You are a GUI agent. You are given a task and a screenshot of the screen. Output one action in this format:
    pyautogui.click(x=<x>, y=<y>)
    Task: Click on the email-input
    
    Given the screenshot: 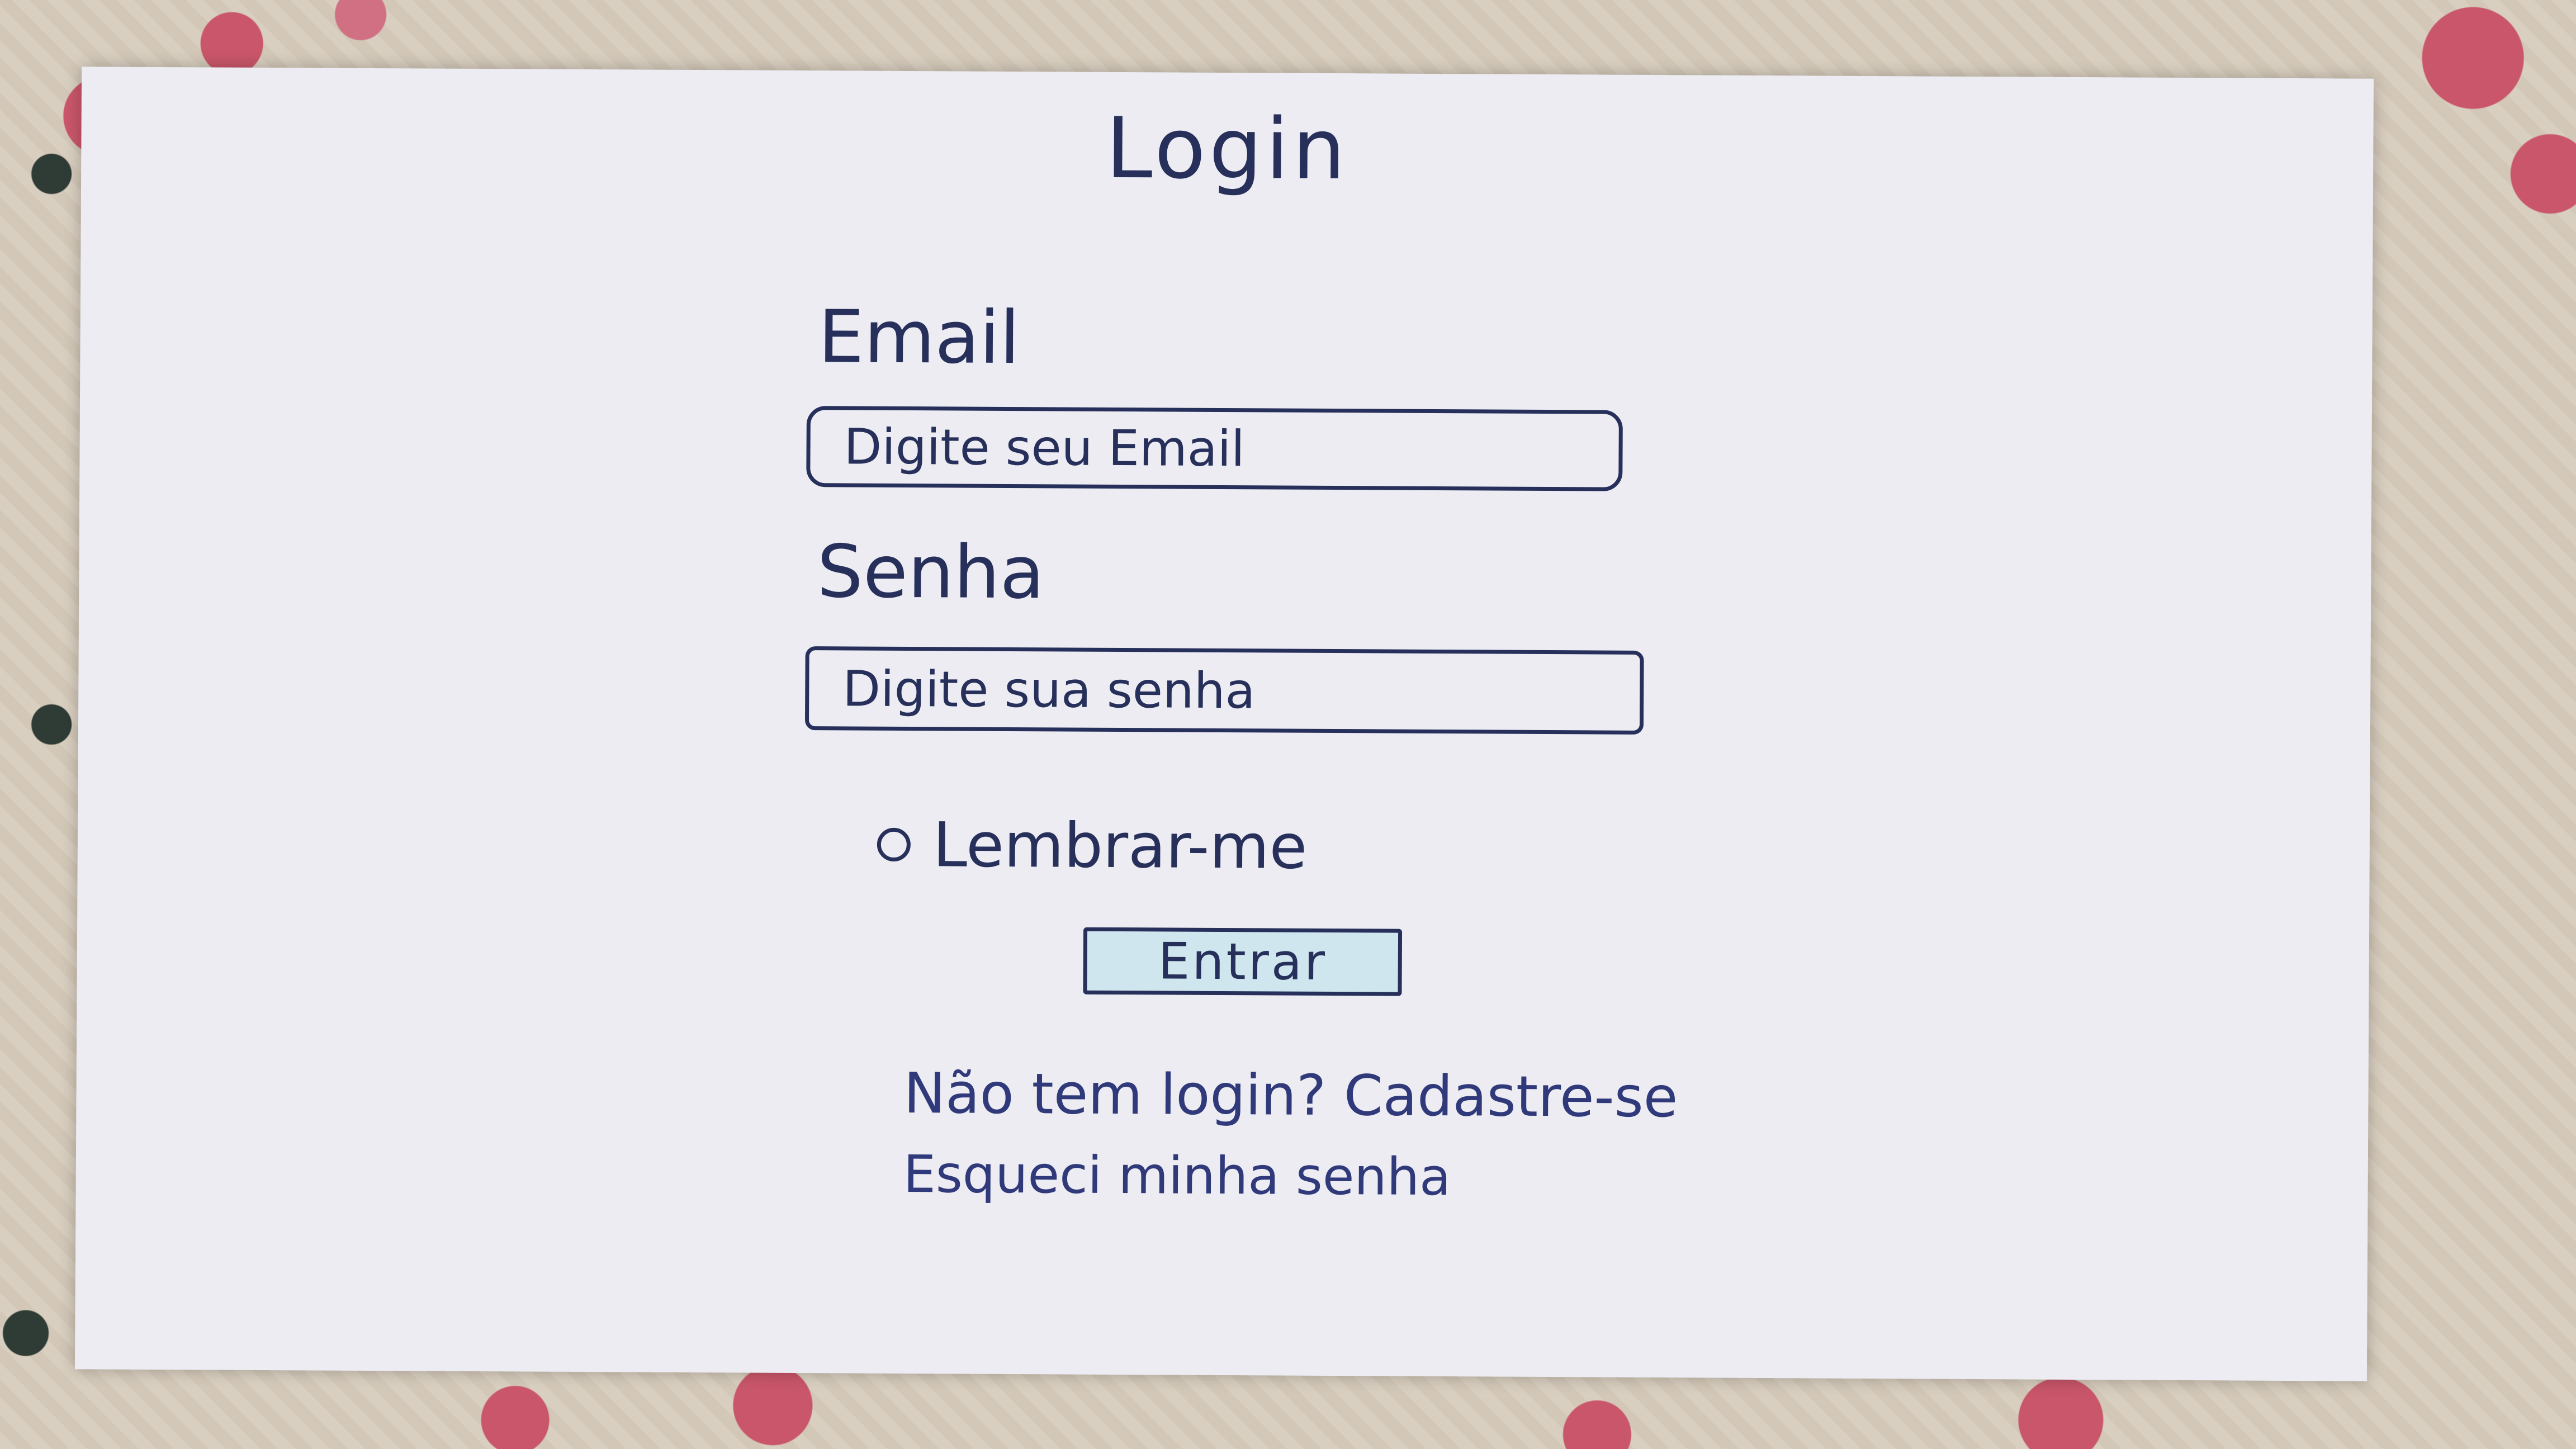 What is the action you would take?
    pyautogui.click(x=1215, y=449)
    